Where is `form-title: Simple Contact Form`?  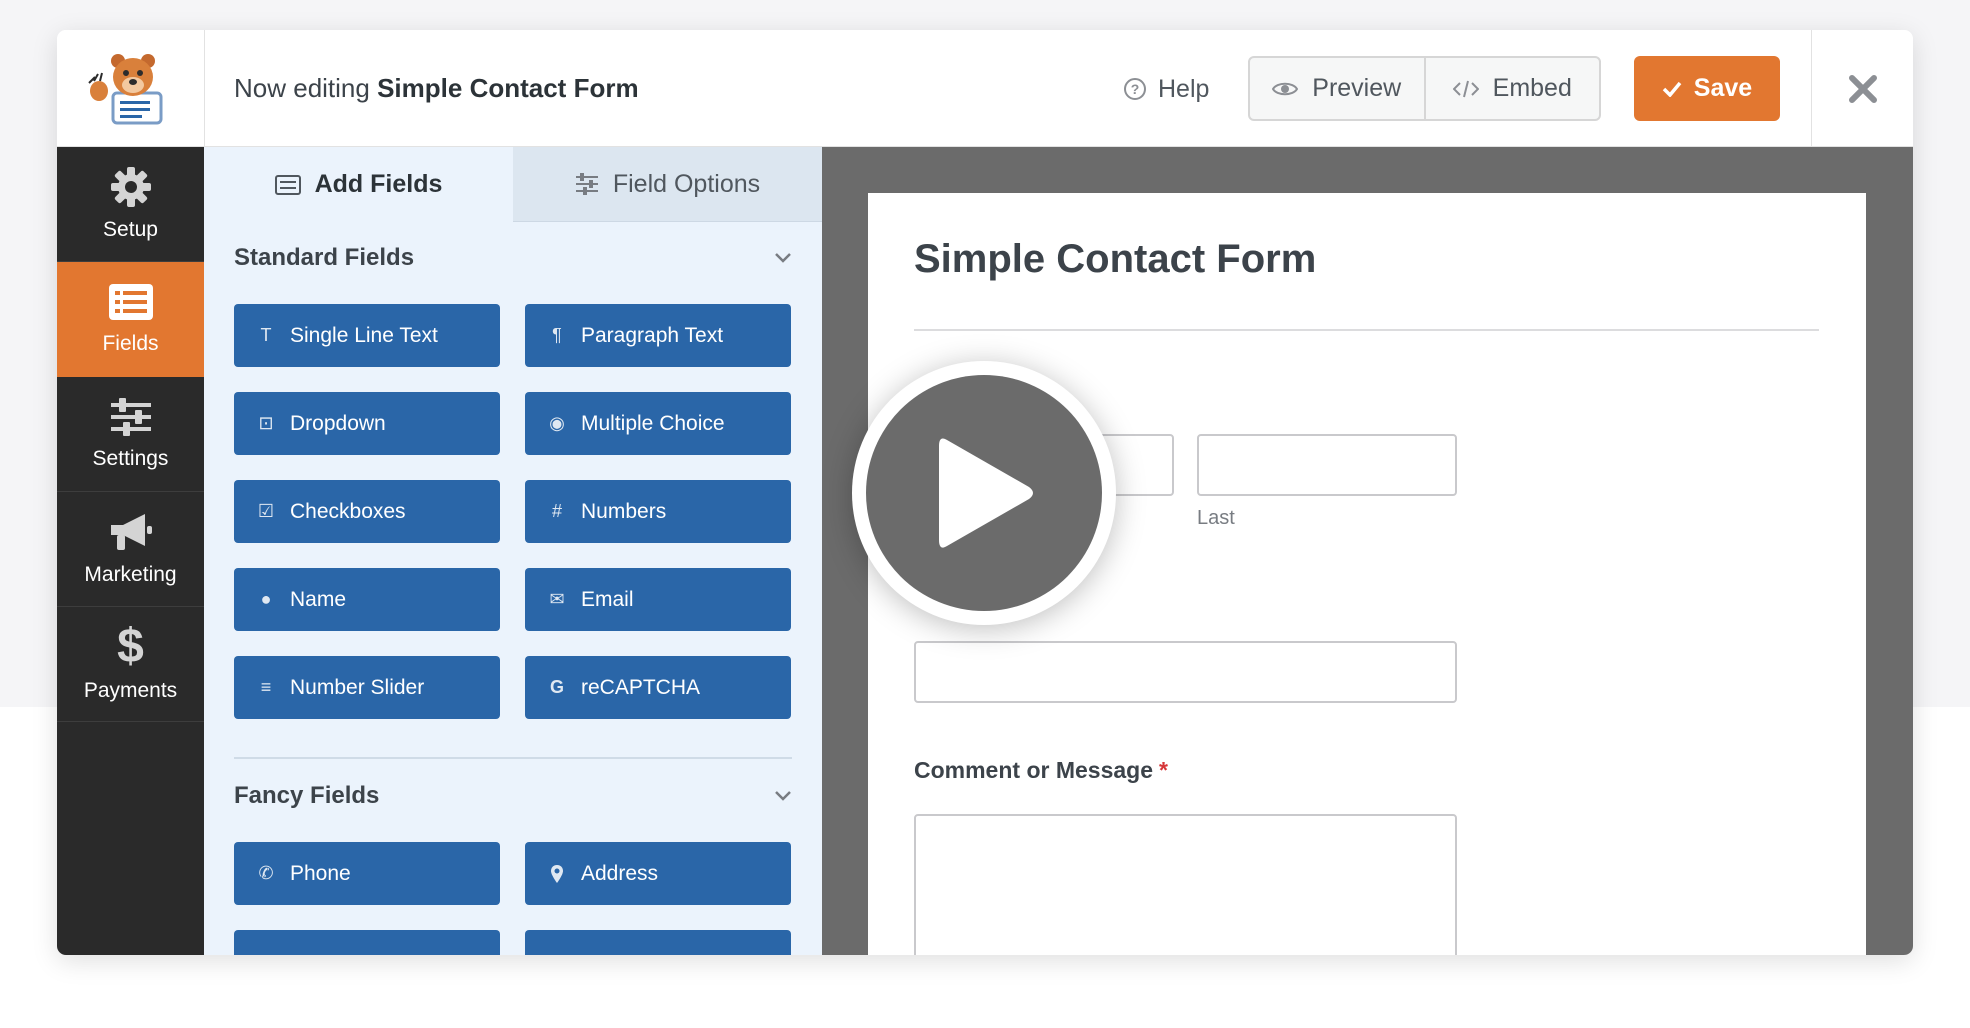 form-title: Simple Contact Form is located at coordinates (1115, 259).